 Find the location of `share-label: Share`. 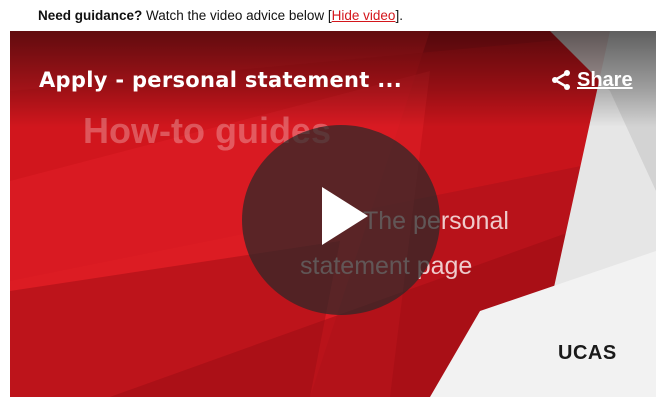

share-label: Share is located at coordinates (605, 79).